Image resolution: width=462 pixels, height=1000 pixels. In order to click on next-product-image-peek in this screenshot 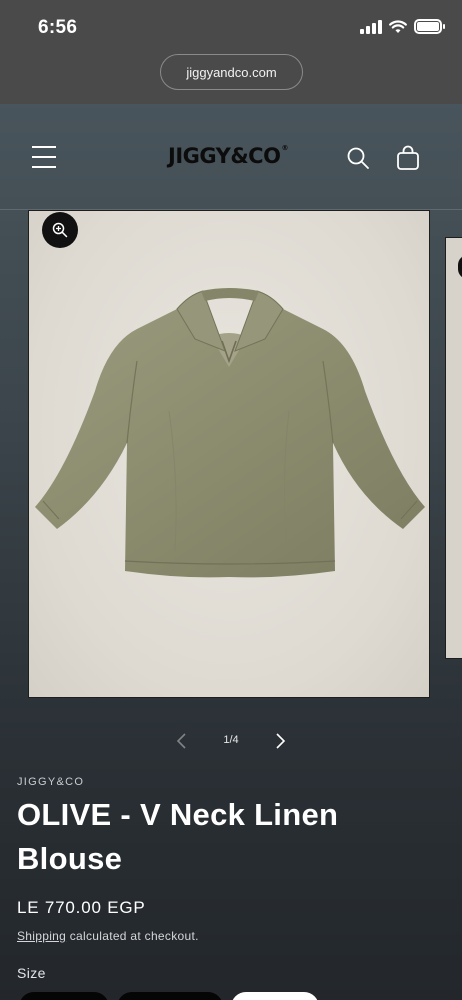, I will do `click(453, 448)`.